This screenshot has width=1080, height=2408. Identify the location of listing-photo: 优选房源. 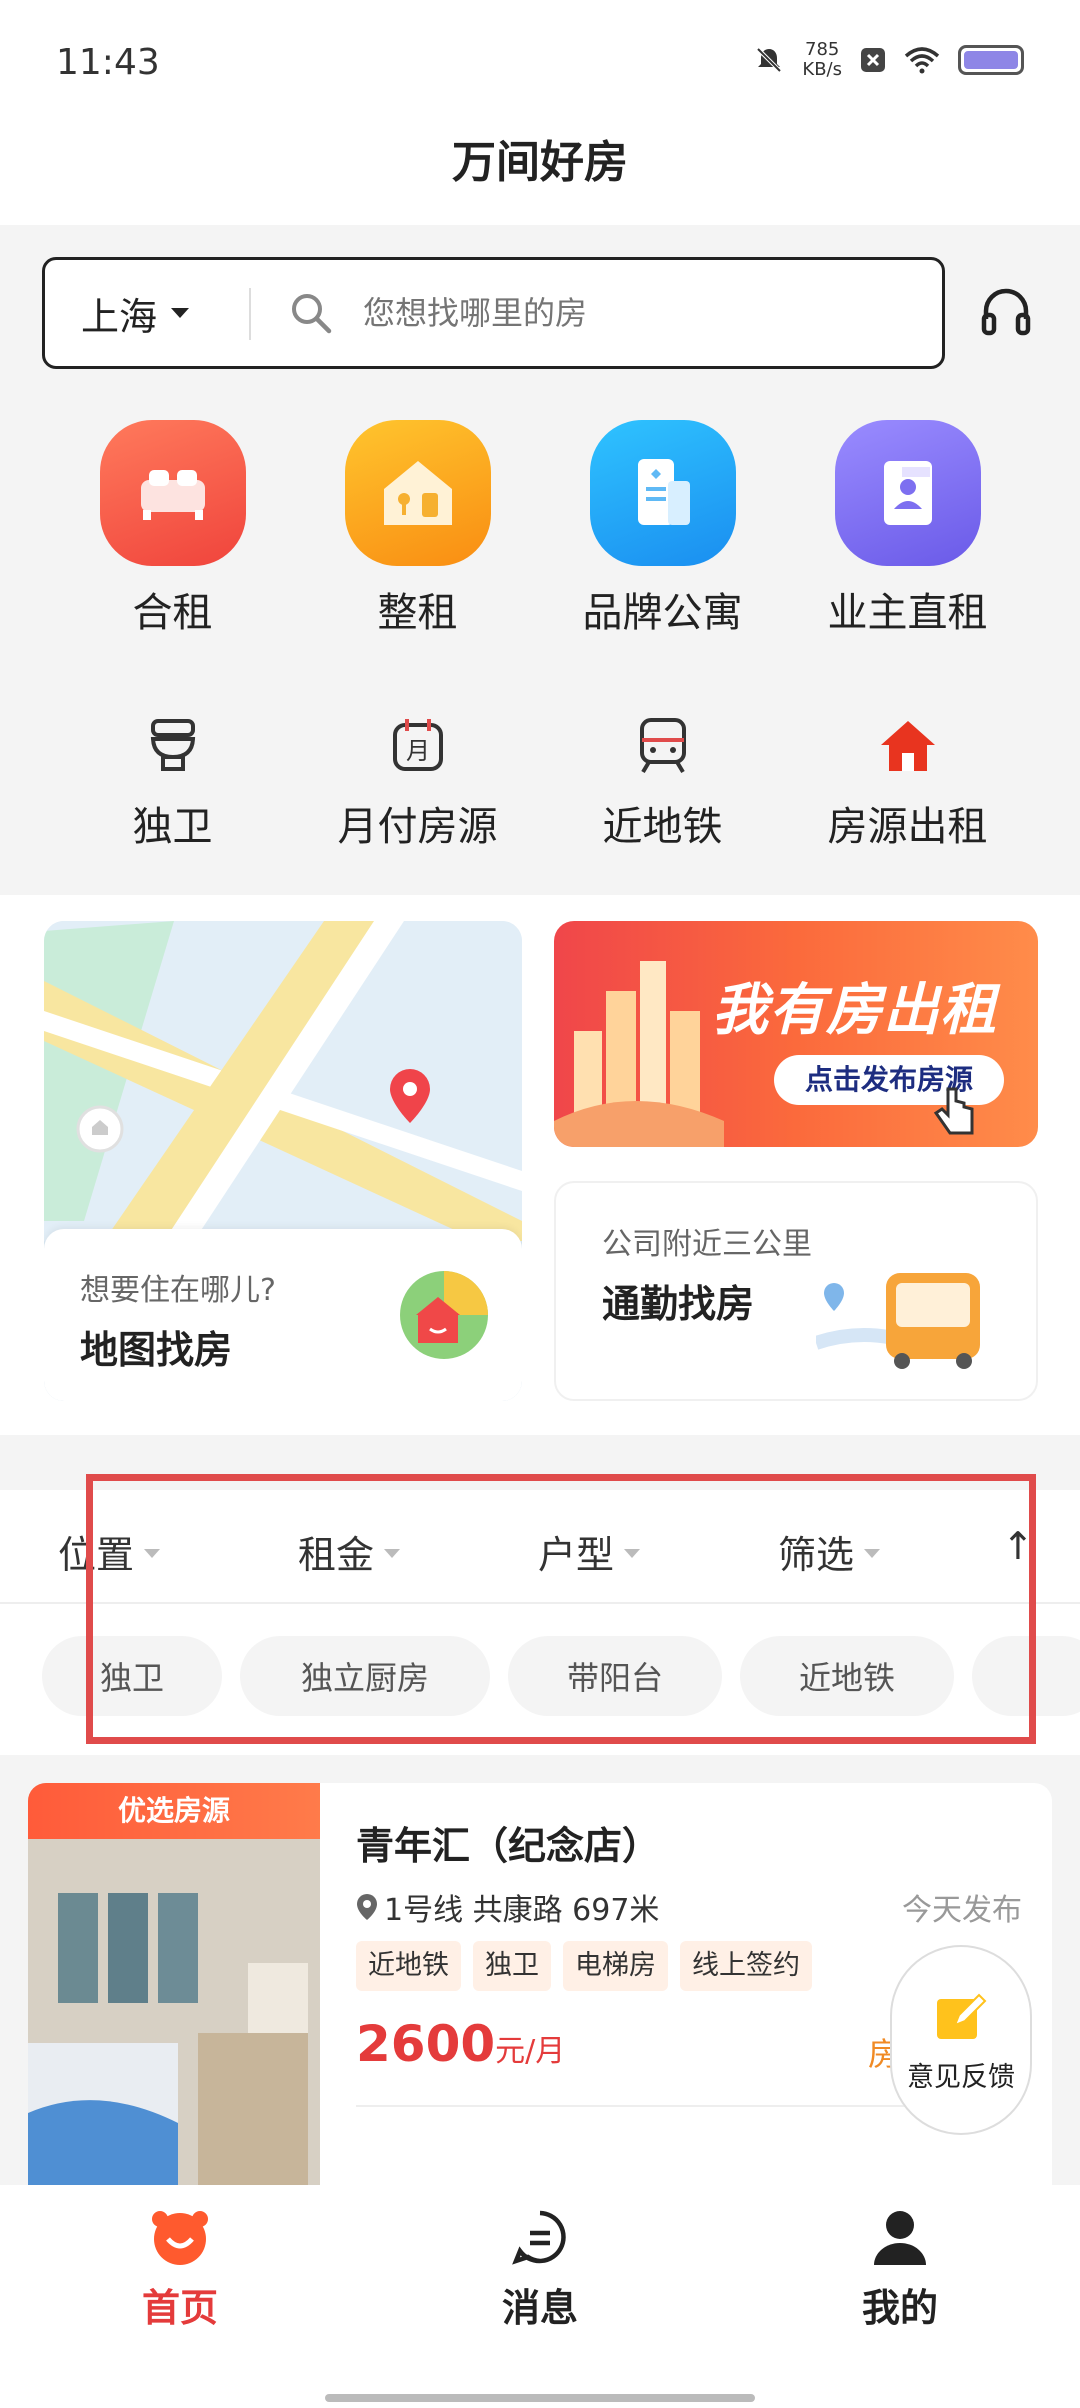
(174, 1993).